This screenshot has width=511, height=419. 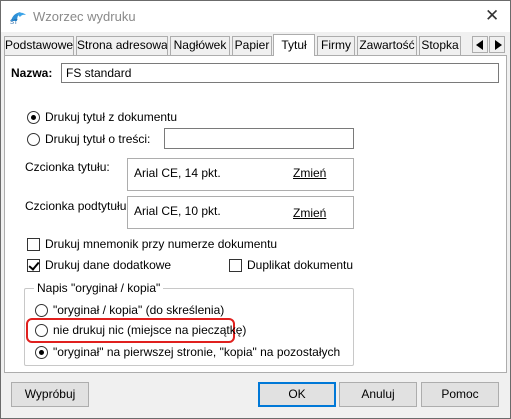 What do you see at coordinates (387, 45) in the screenshot?
I see `tab-zawartosc: Zawartość` at bounding box center [387, 45].